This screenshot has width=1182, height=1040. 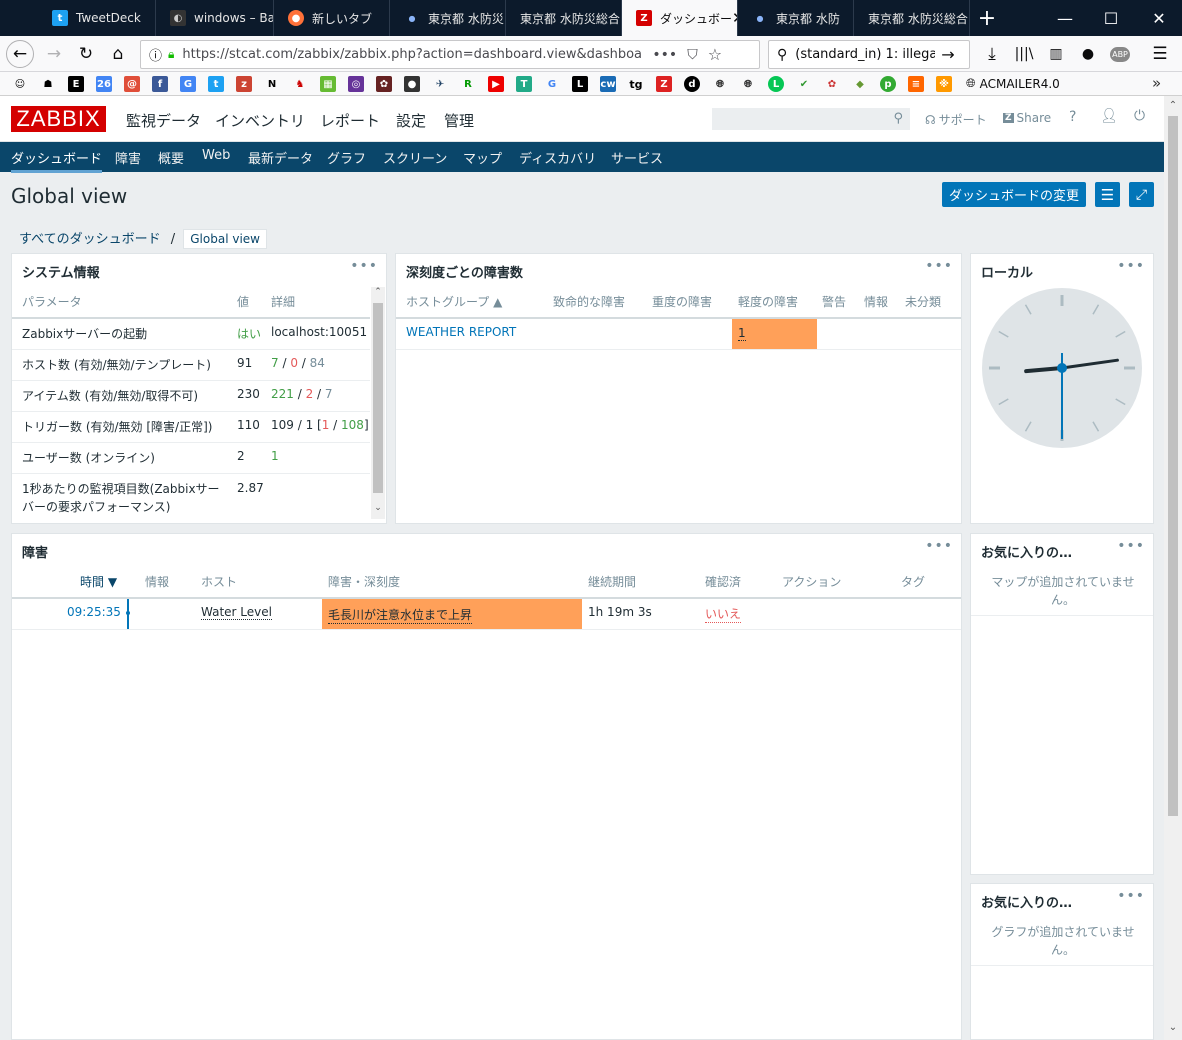 I want to click on bookmark-icon: ※, so click(x=944, y=84).